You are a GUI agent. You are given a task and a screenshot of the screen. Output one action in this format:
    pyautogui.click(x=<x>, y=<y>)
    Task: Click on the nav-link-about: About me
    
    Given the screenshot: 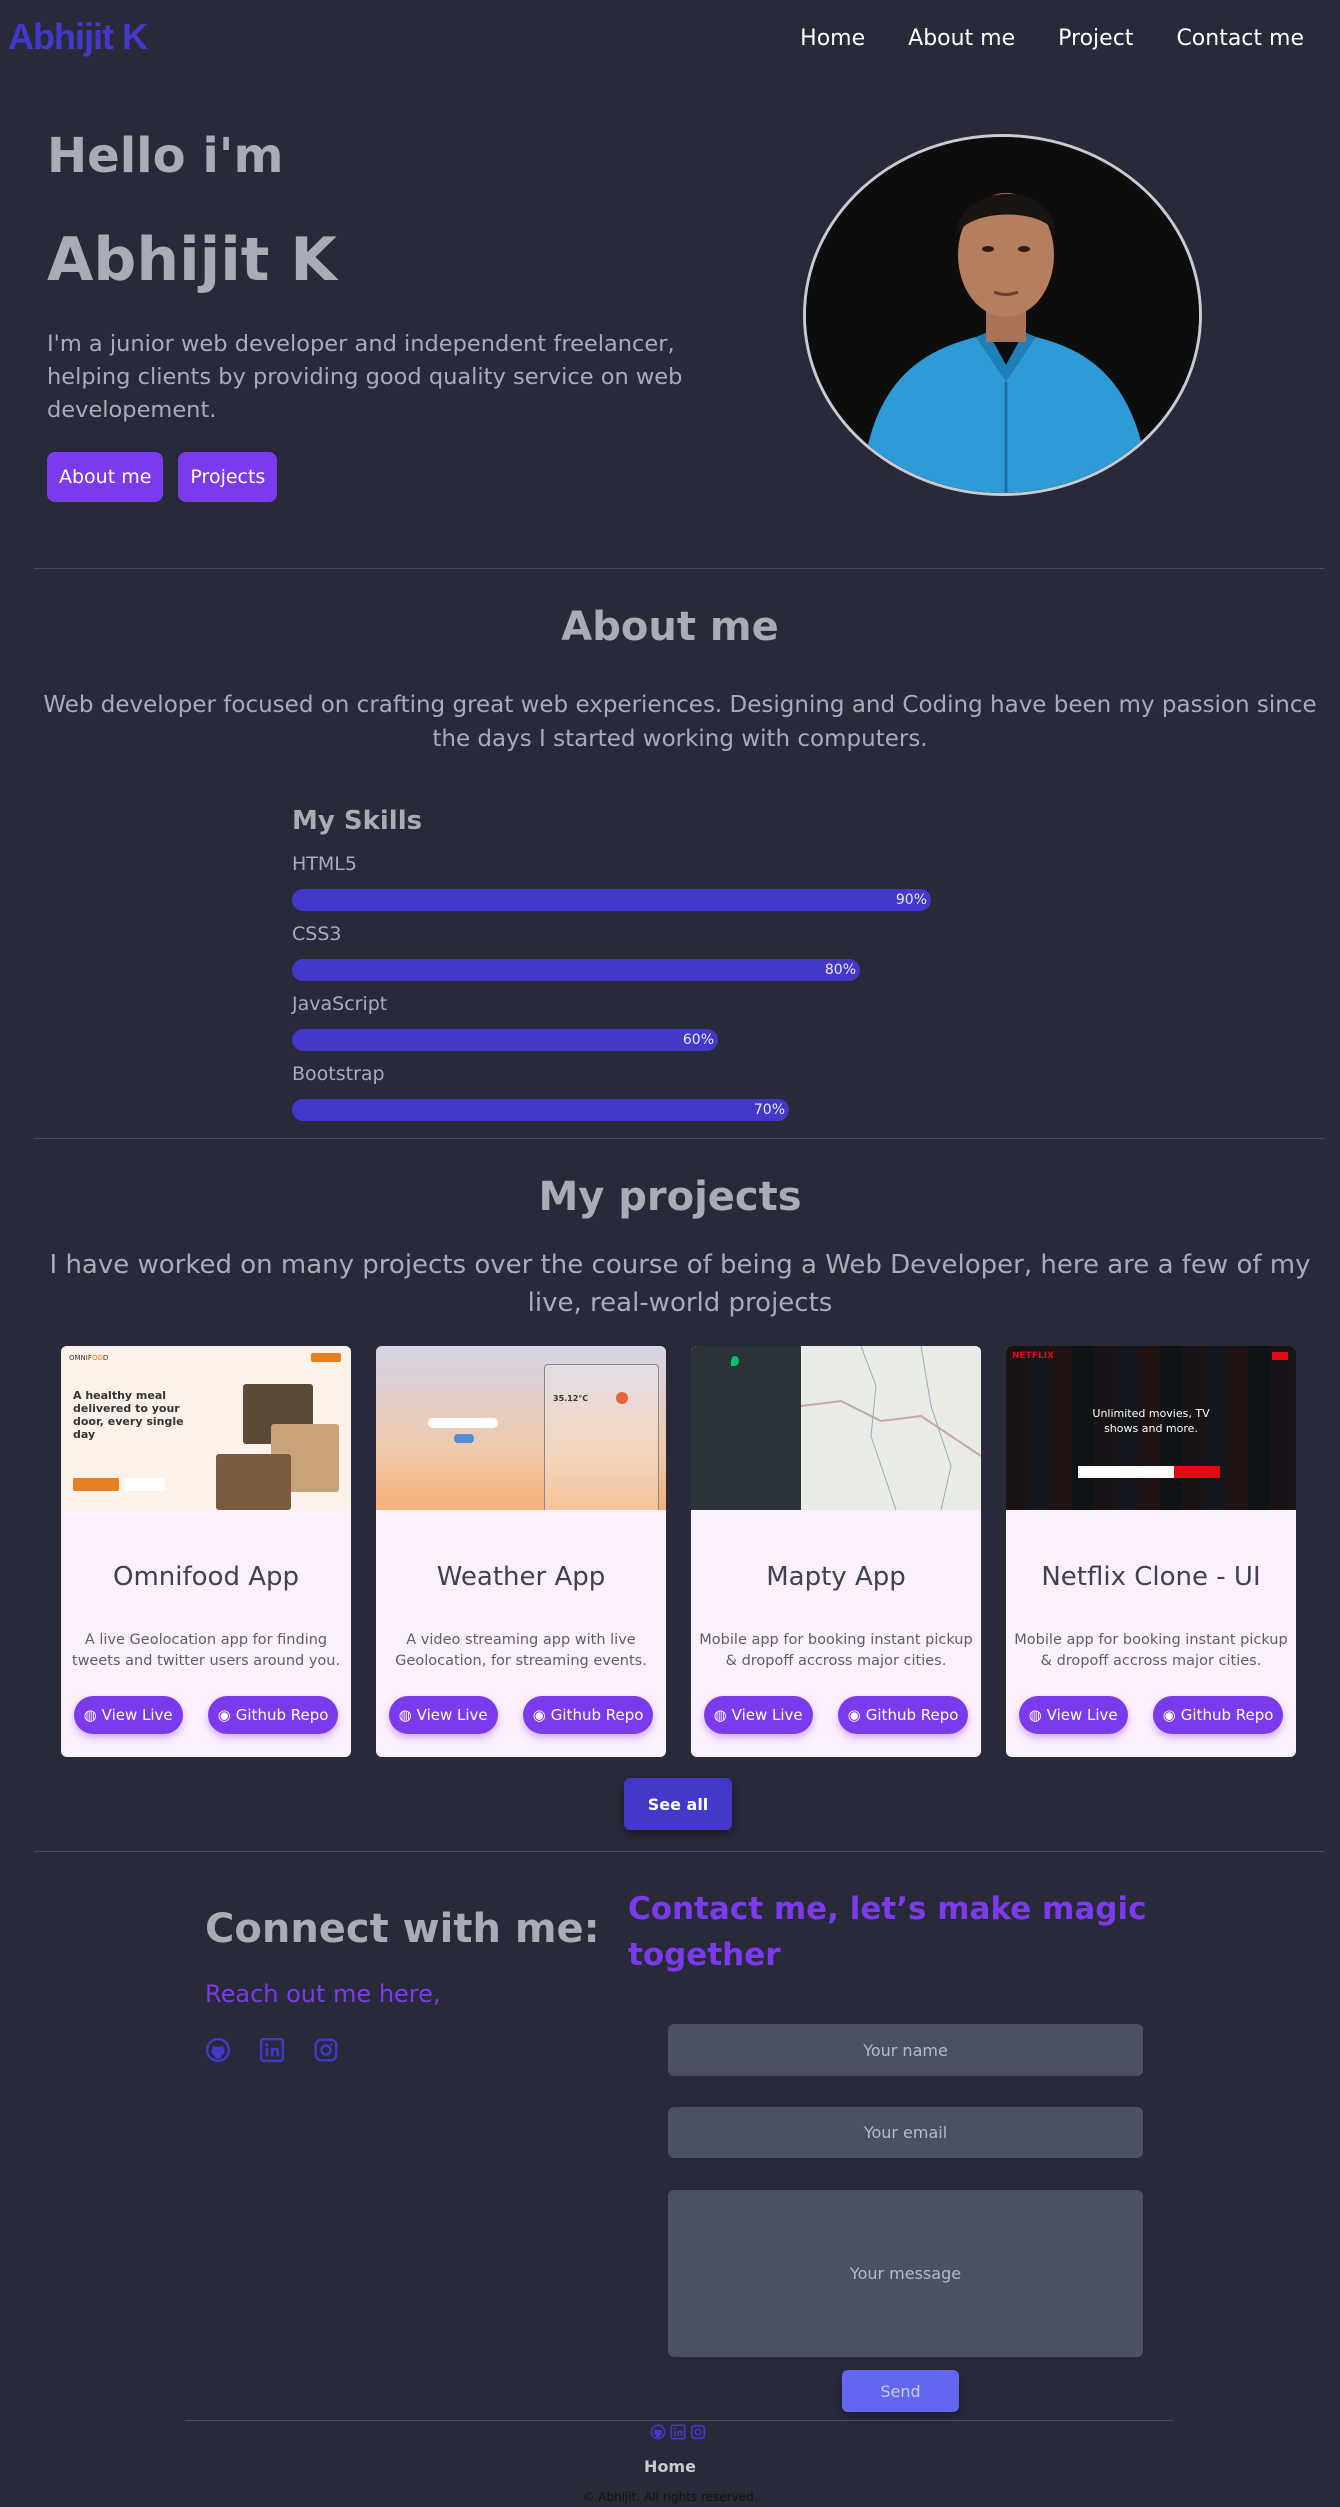 What is the action you would take?
    pyautogui.click(x=961, y=38)
    